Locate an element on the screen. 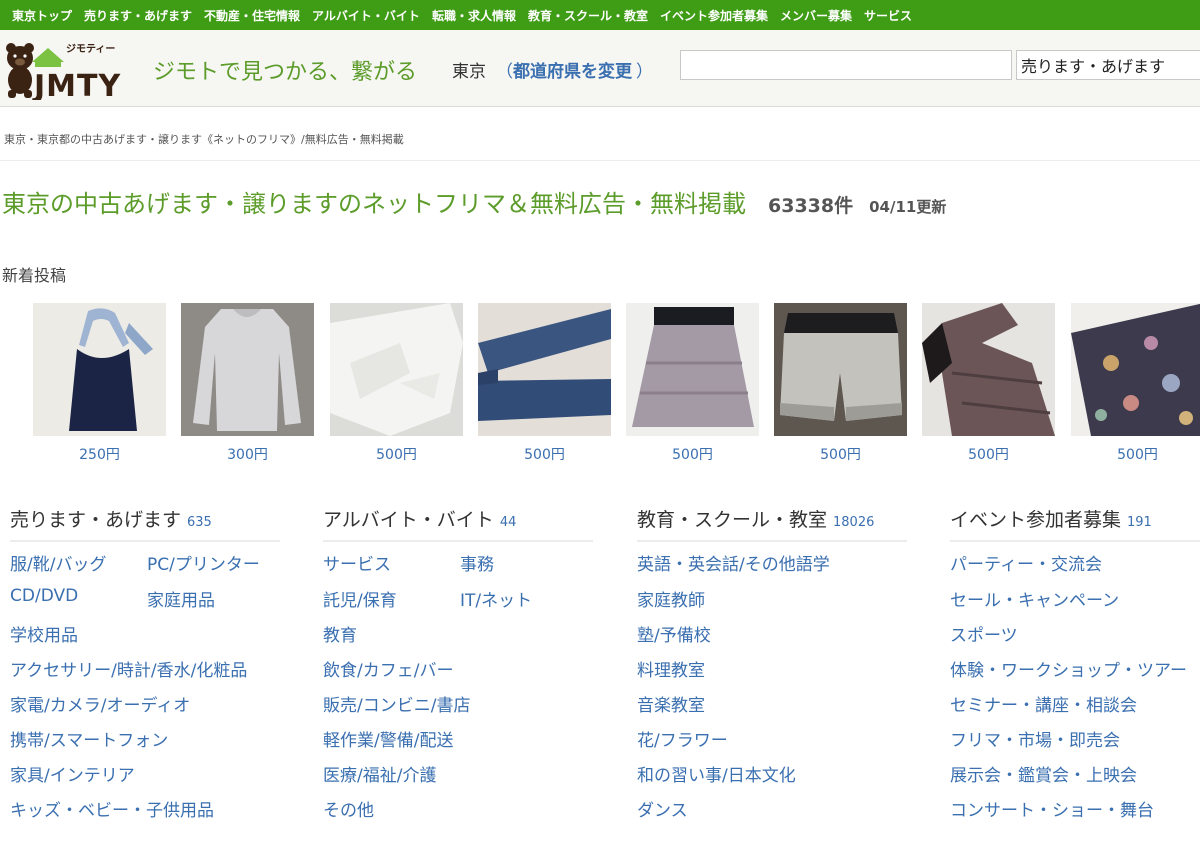 Image resolution: width=1200 pixels, height=846 pixels. change-prefecture-link: 都道府県を変更 is located at coordinates (572, 72).